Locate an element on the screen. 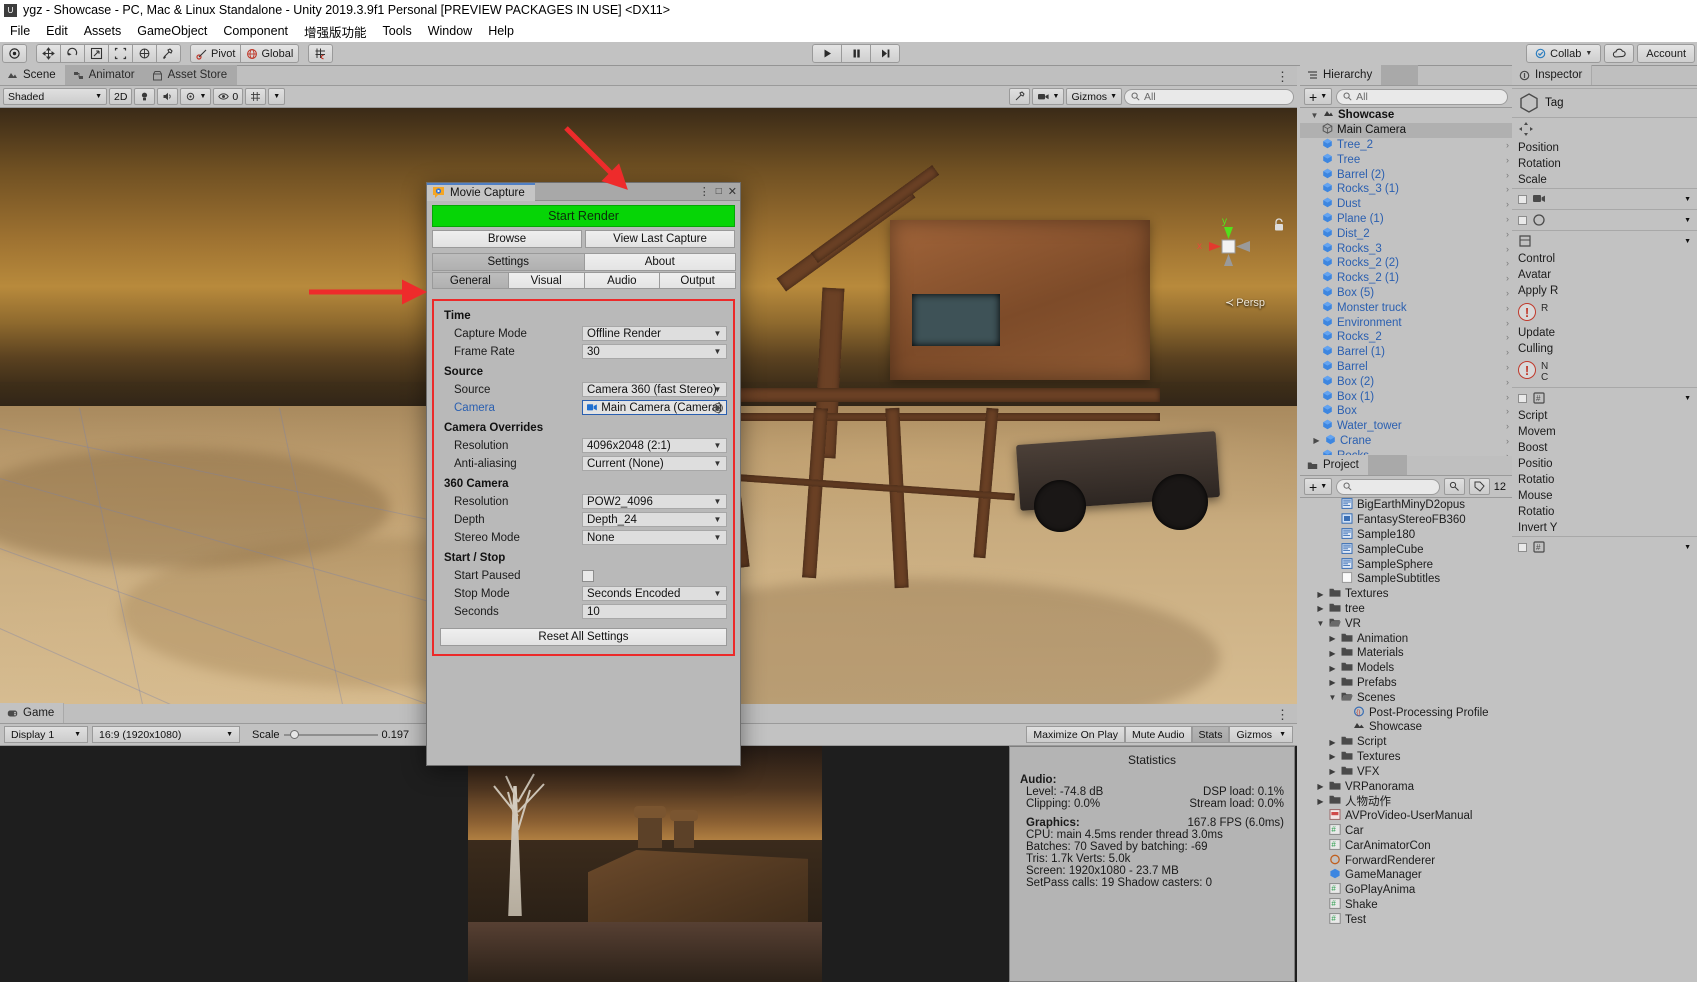 Image resolution: width=1697 pixels, height=982 pixels. hierarchy-extra-tab is located at coordinates (1400, 75).